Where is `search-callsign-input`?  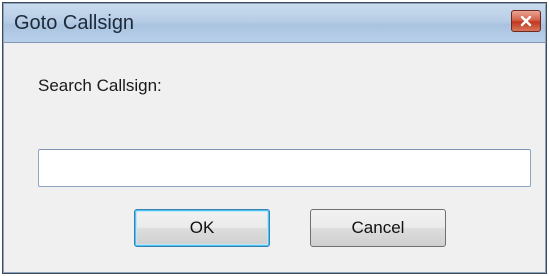
search-callsign-input is located at coordinates (284, 168).